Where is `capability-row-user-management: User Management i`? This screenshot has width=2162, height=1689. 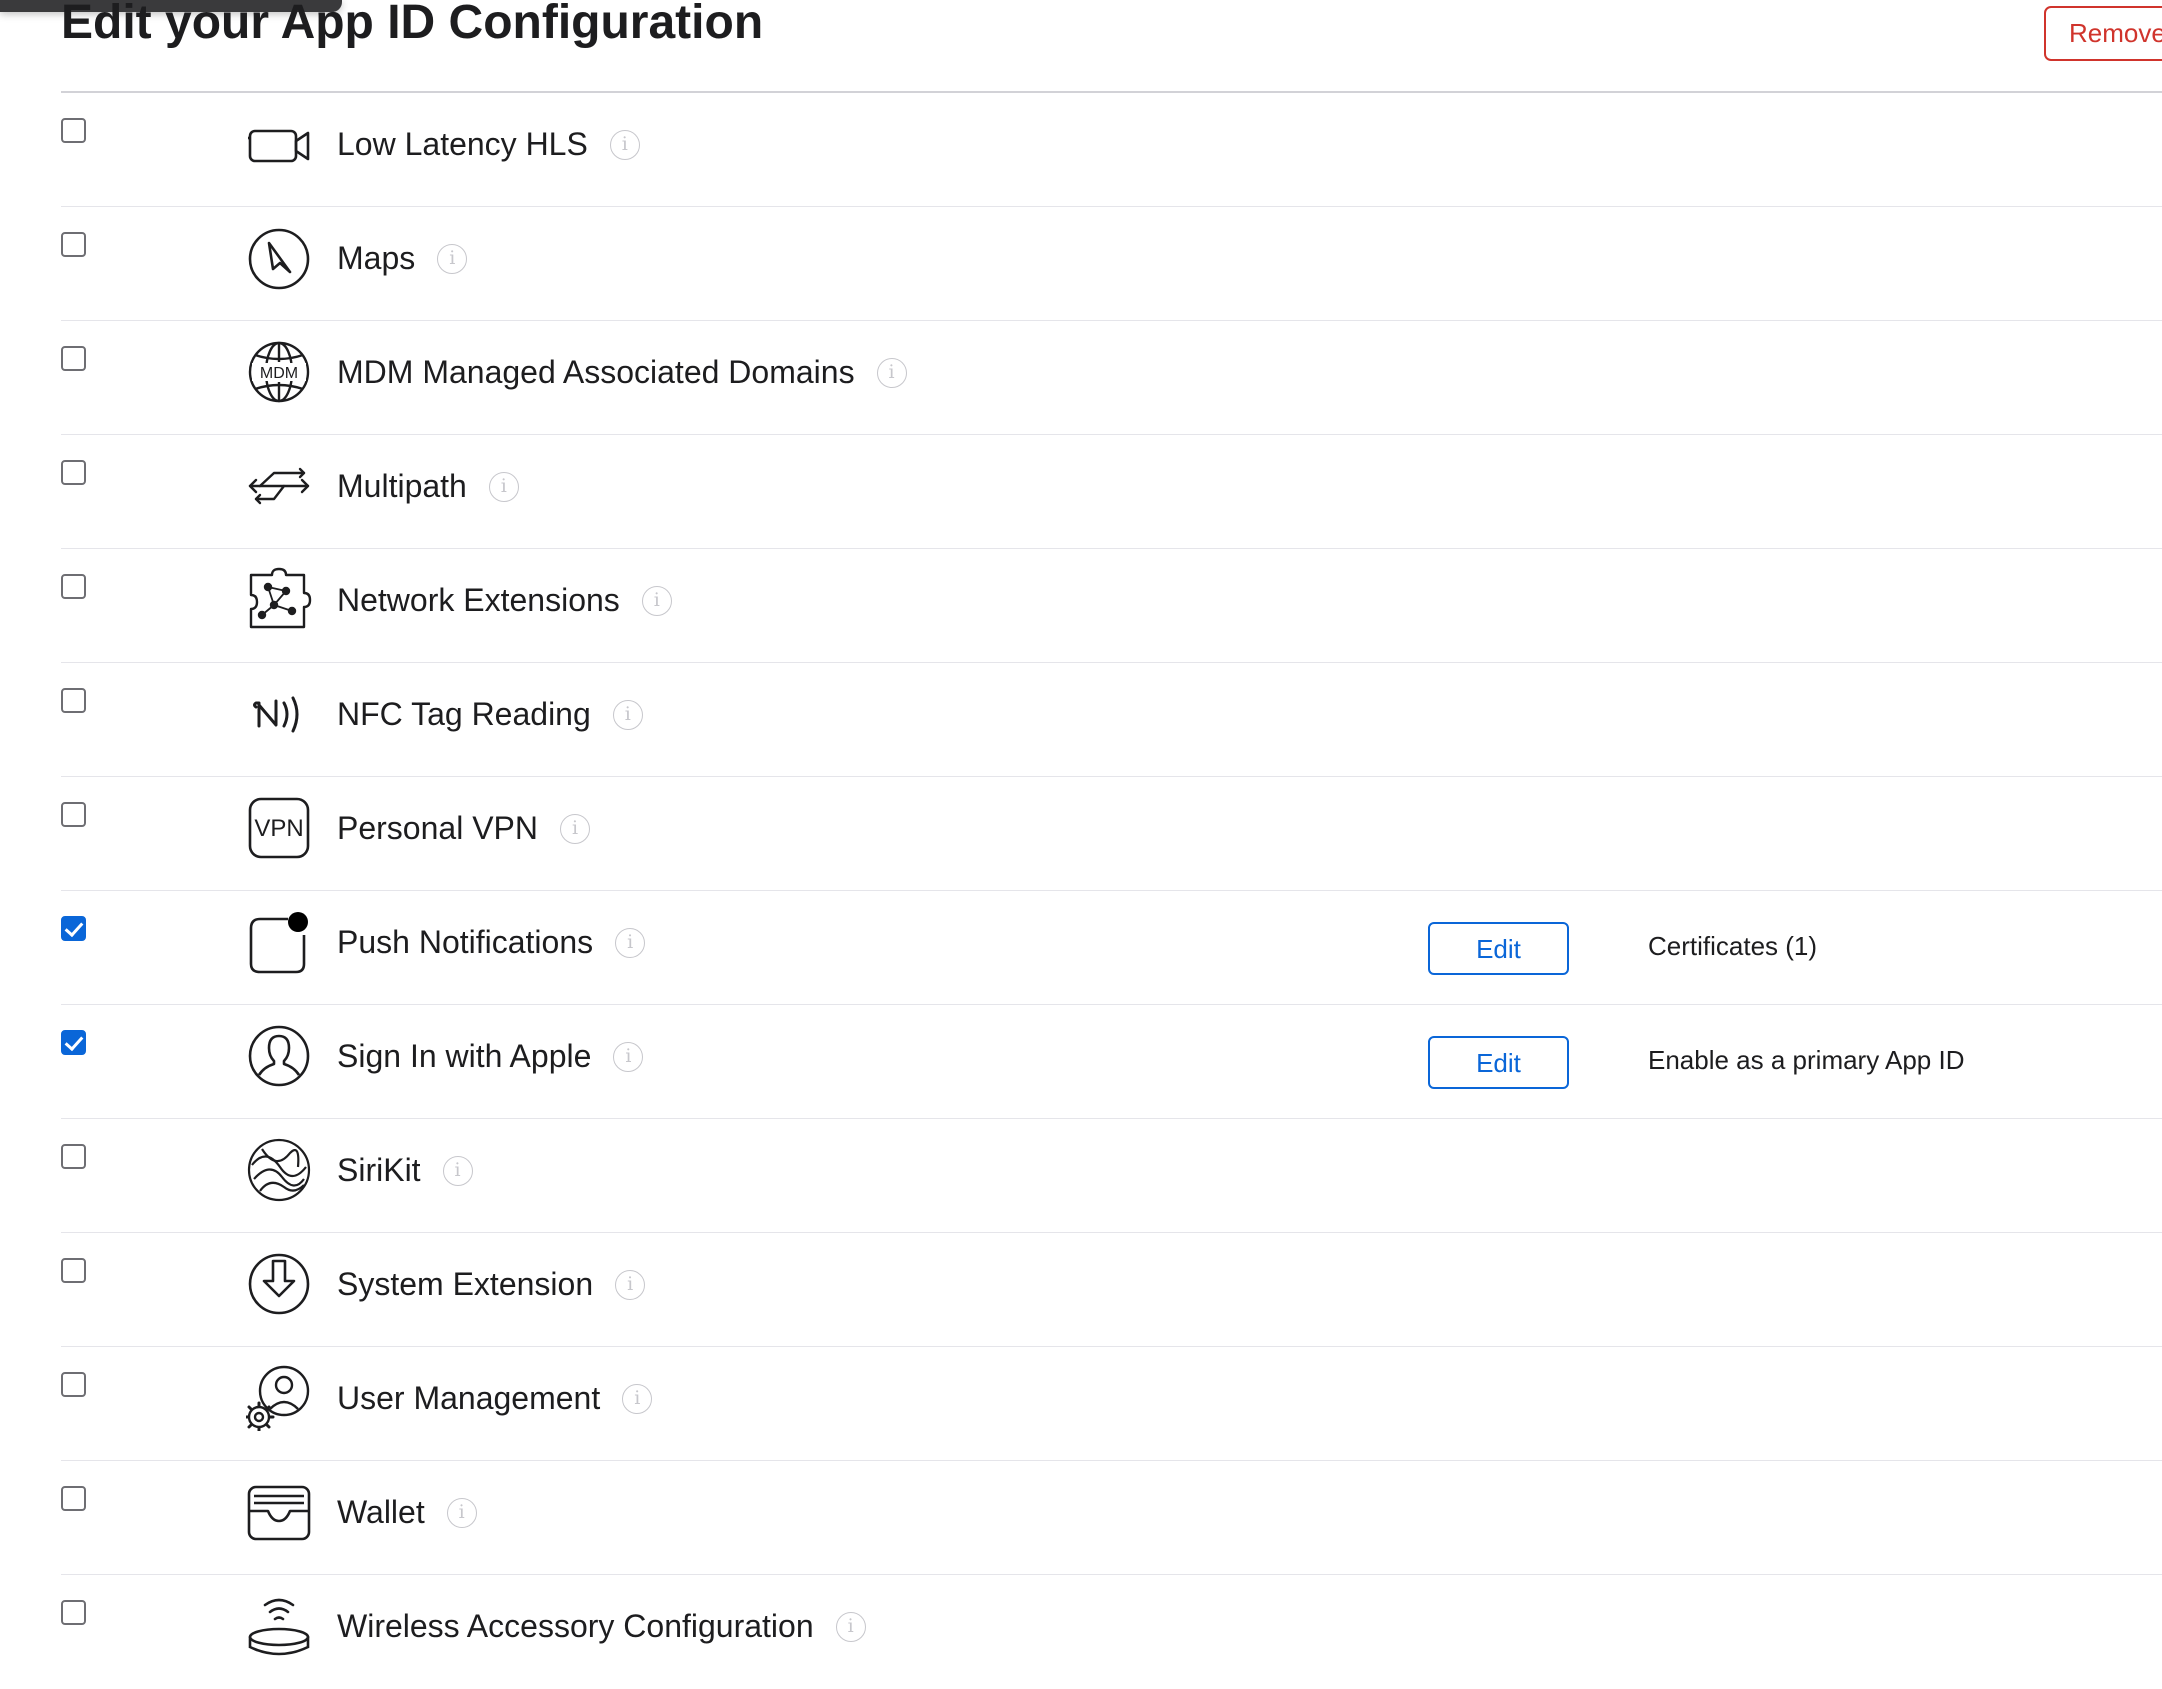
capability-row-user-management: User Management i is located at coordinates (1111, 1404).